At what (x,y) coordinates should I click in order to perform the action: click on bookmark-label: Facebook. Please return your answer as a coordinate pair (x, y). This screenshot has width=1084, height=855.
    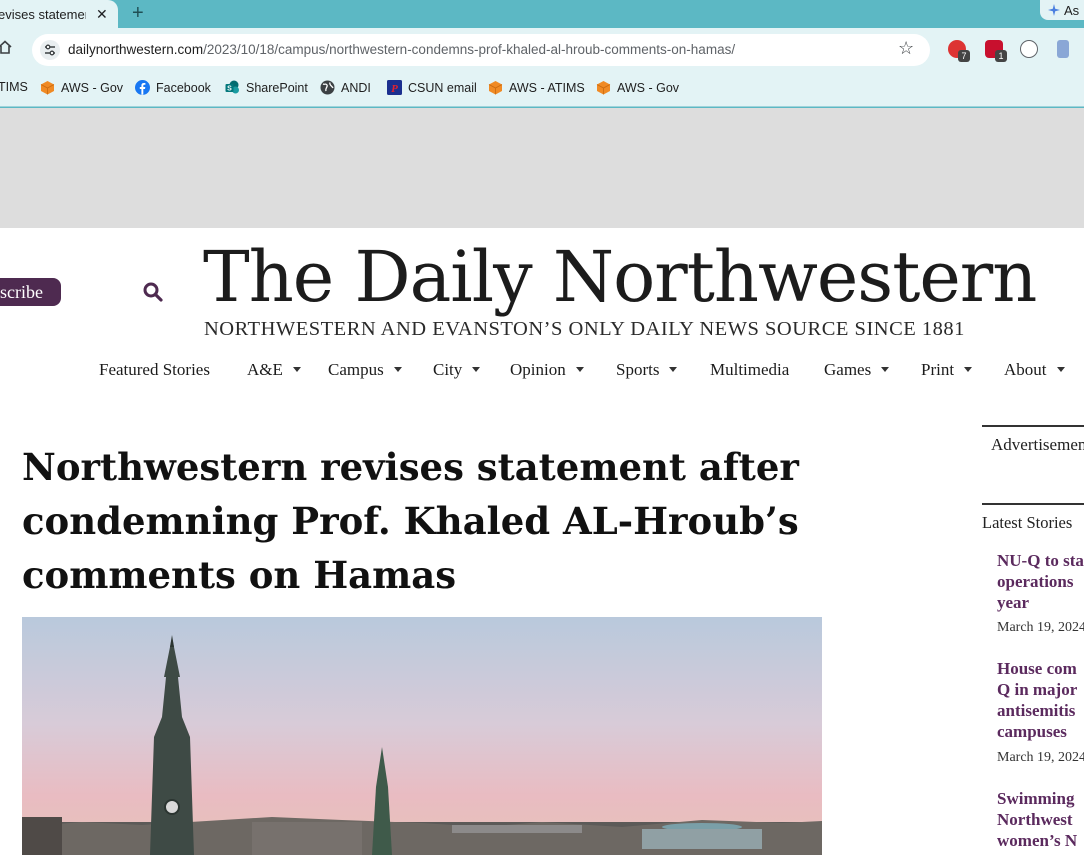
    Looking at the image, I should click on (183, 87).